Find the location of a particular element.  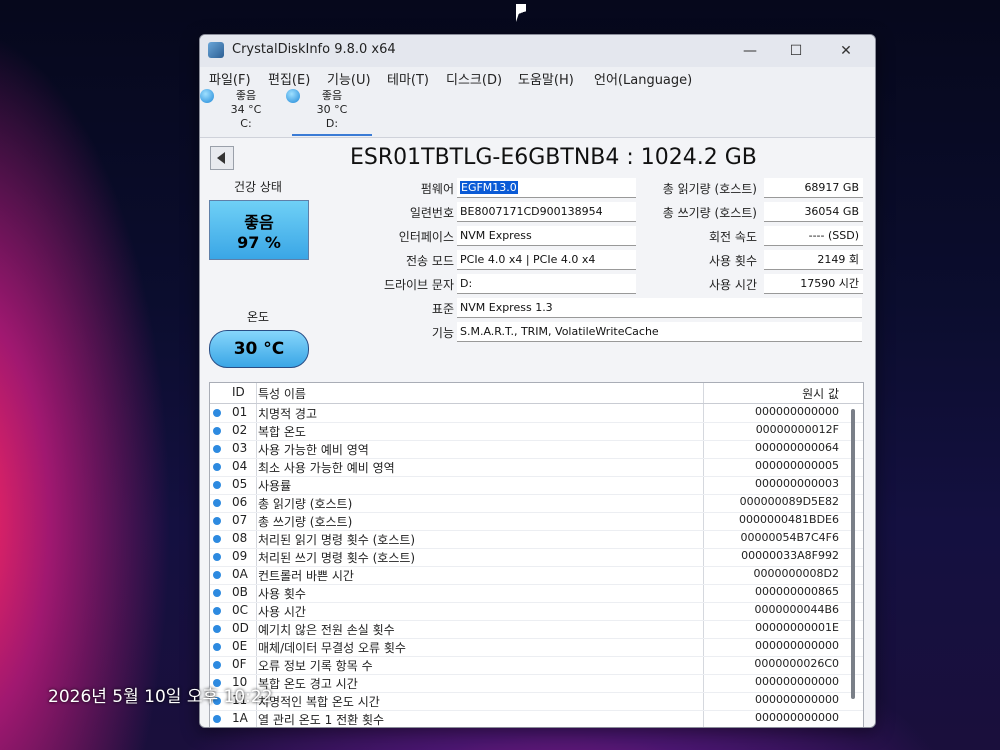

serial-field: BE8007171CD900138954 is located at coordinates (546, 212).